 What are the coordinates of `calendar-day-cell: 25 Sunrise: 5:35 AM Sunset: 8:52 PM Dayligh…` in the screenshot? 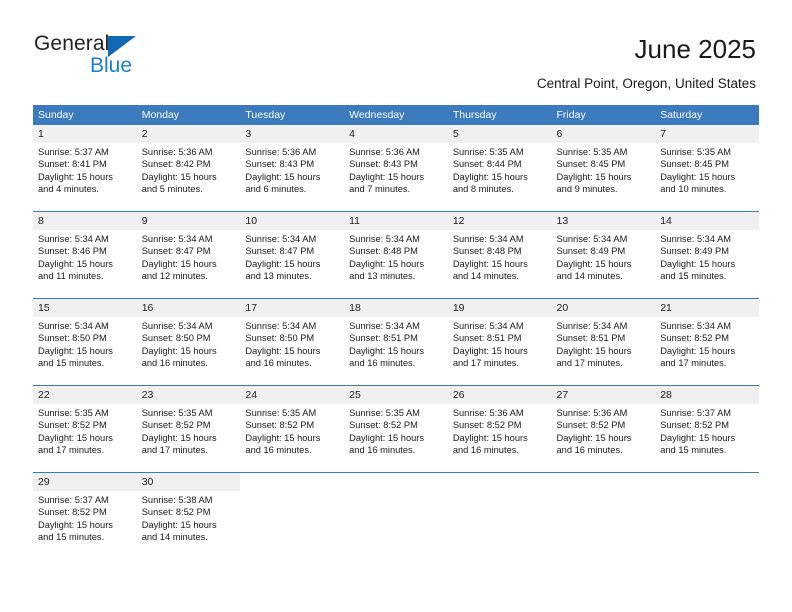 It's located at (396, 429).